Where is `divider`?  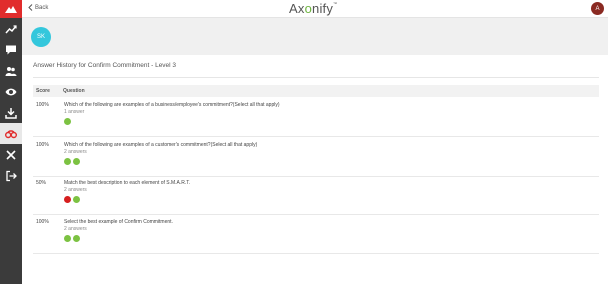
divider is located at coordinates (316, 77).